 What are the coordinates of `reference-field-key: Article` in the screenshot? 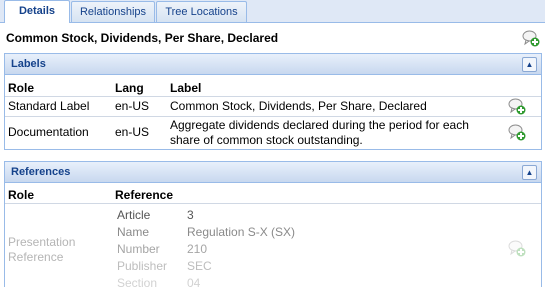 It's located at (134, 215).